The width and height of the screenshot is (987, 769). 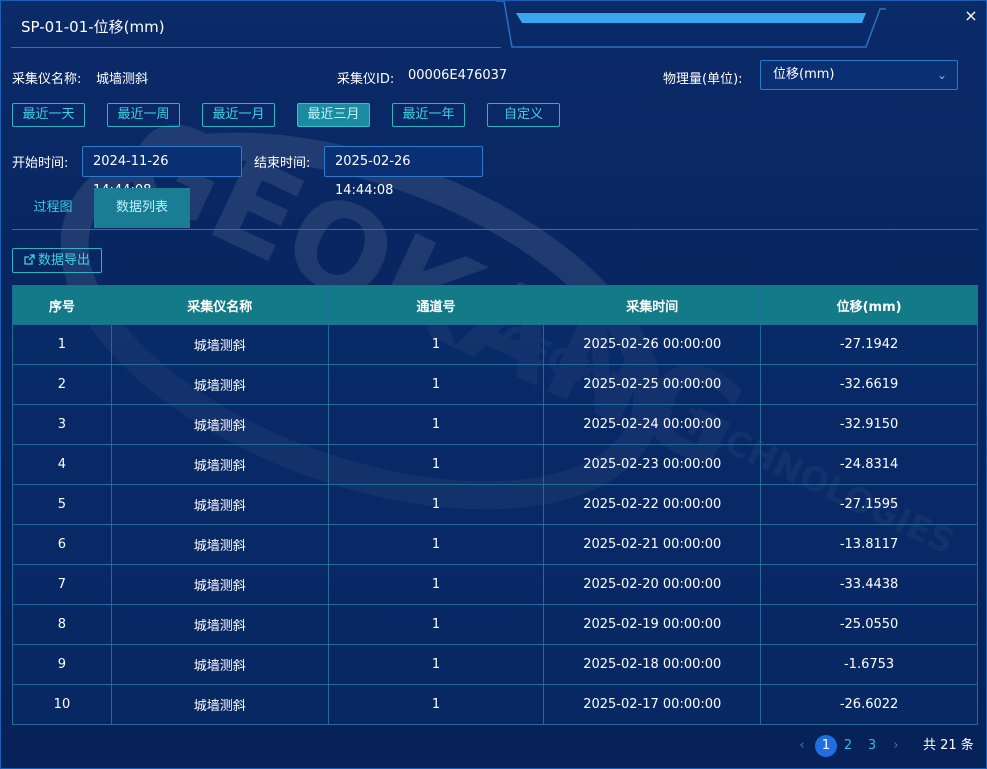 I want to click on cell-displacement: -25.0550, so click(x=869, y=624).